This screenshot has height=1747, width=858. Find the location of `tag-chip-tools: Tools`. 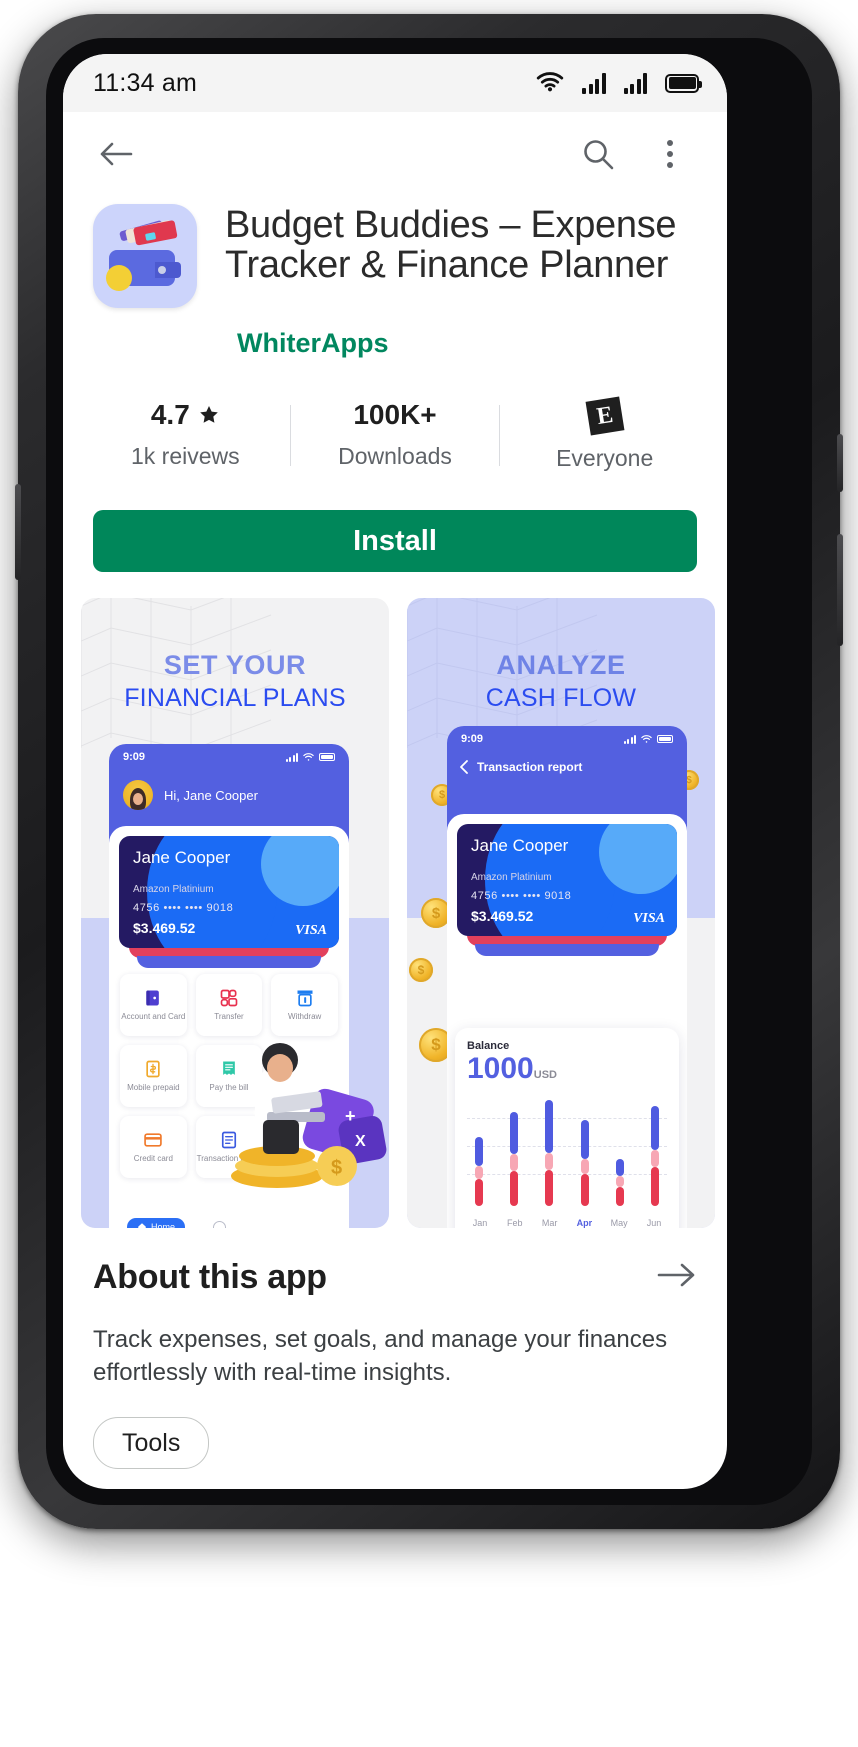

tag-chip-tools: Tools is located at coordinates (151, 1443).